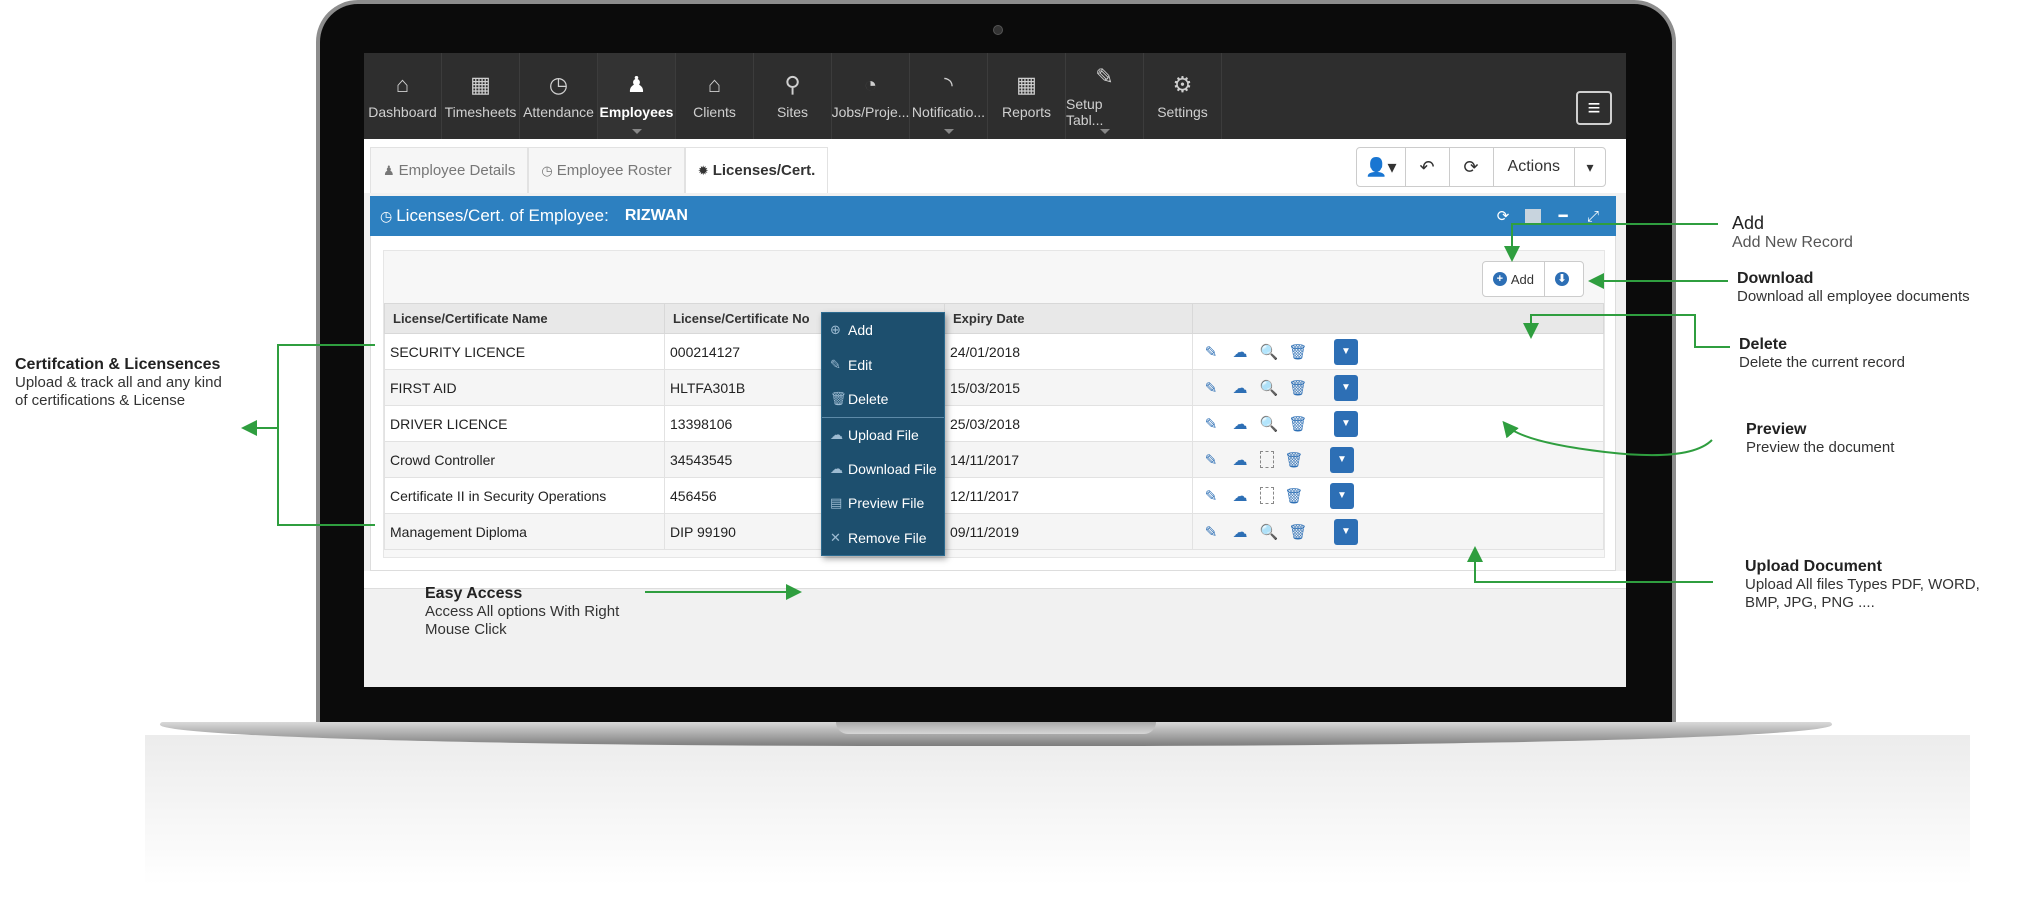 The width and height of the screenshot is (2023, 900). I want to click on context-menu-item-edit: ✎ Edit, so click(883, 365).